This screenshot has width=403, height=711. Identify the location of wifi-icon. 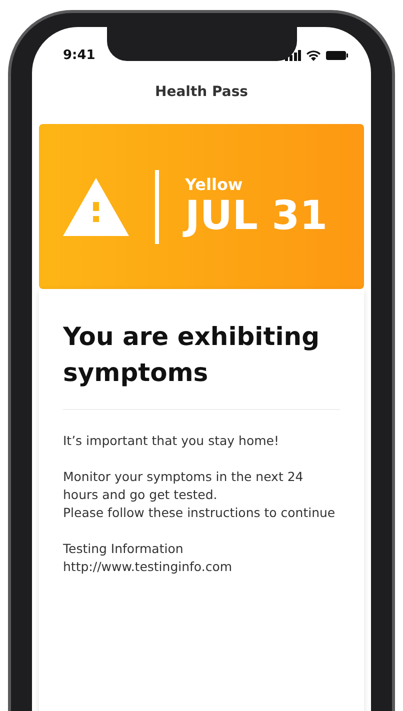
(313, 55).